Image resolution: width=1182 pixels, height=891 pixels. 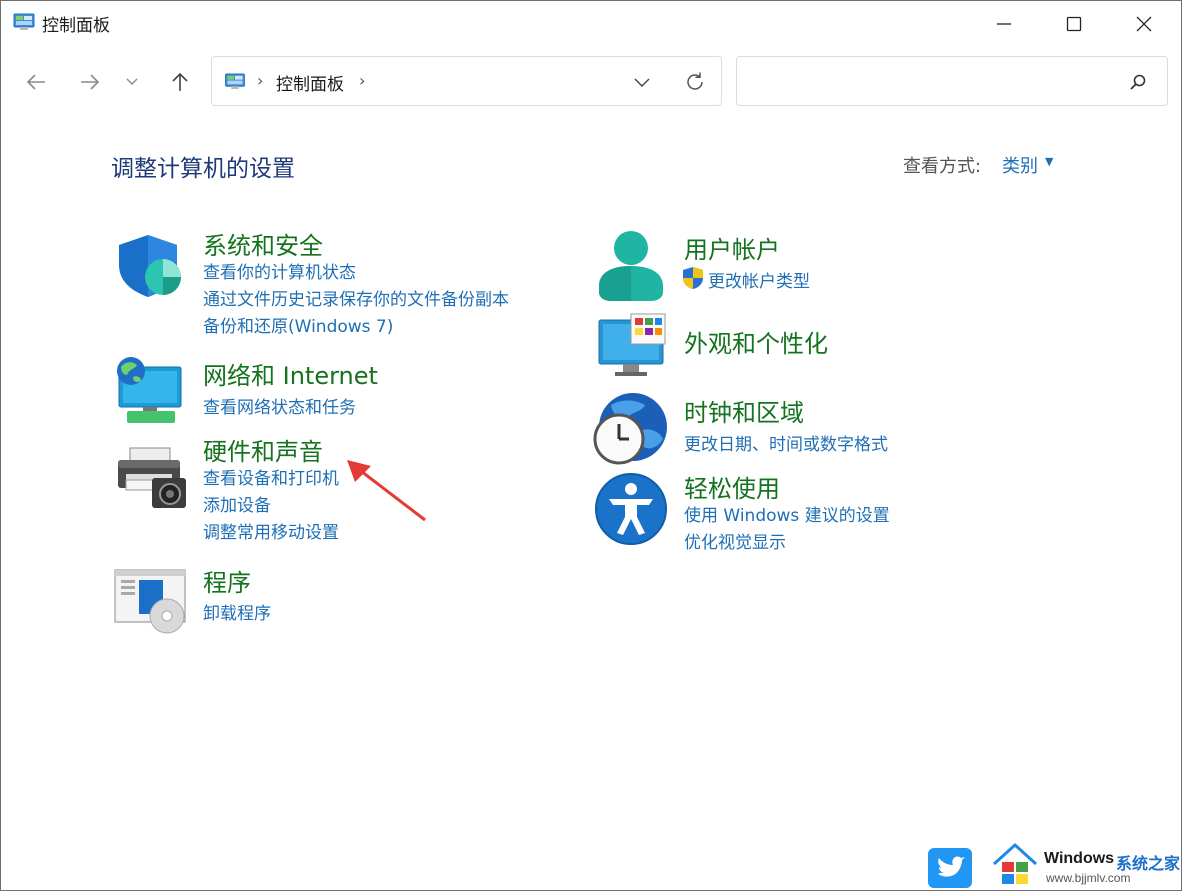 I want to click on network-icon, so click(x=149, y=390).